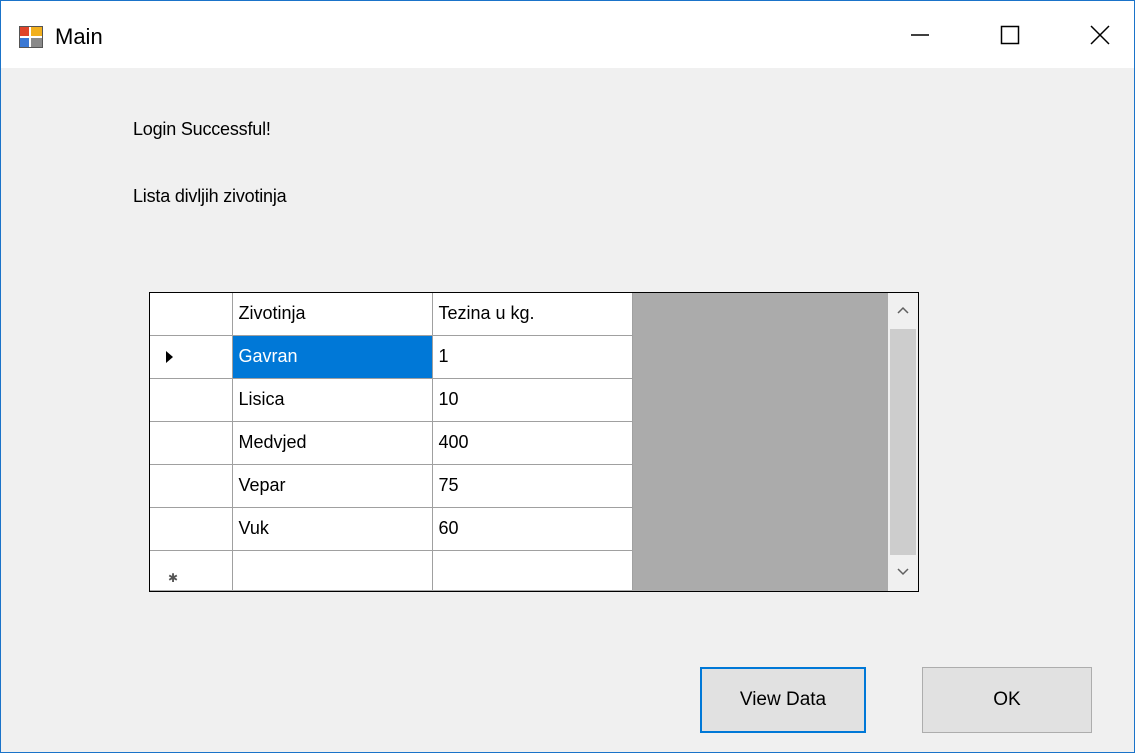  What do you see at coordinates (532, 486) in the screenshot?
I see `cell-weight: 75` at bounding box center [532, 486].